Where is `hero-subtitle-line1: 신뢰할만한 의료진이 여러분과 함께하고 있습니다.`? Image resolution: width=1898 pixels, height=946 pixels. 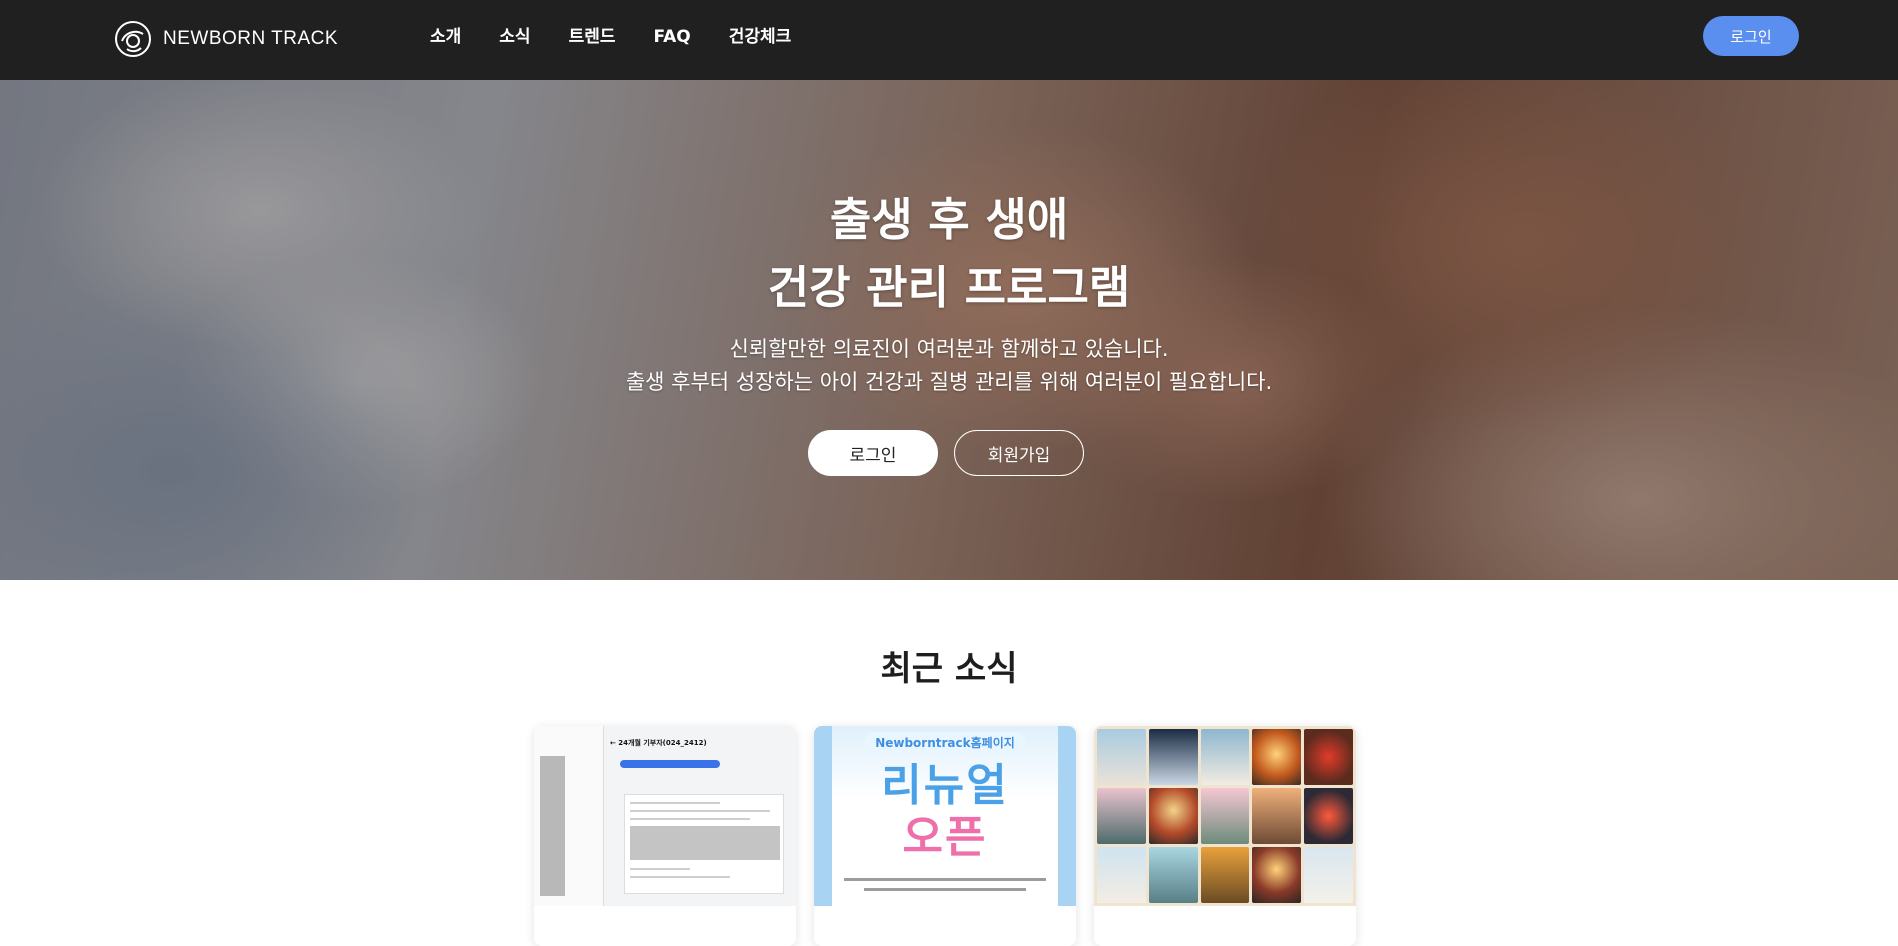
hero-subtitle-line1: 신뢰할만한 의료진이 여러분과 함께하고 있습니다. is located at coordinates (949, 349).